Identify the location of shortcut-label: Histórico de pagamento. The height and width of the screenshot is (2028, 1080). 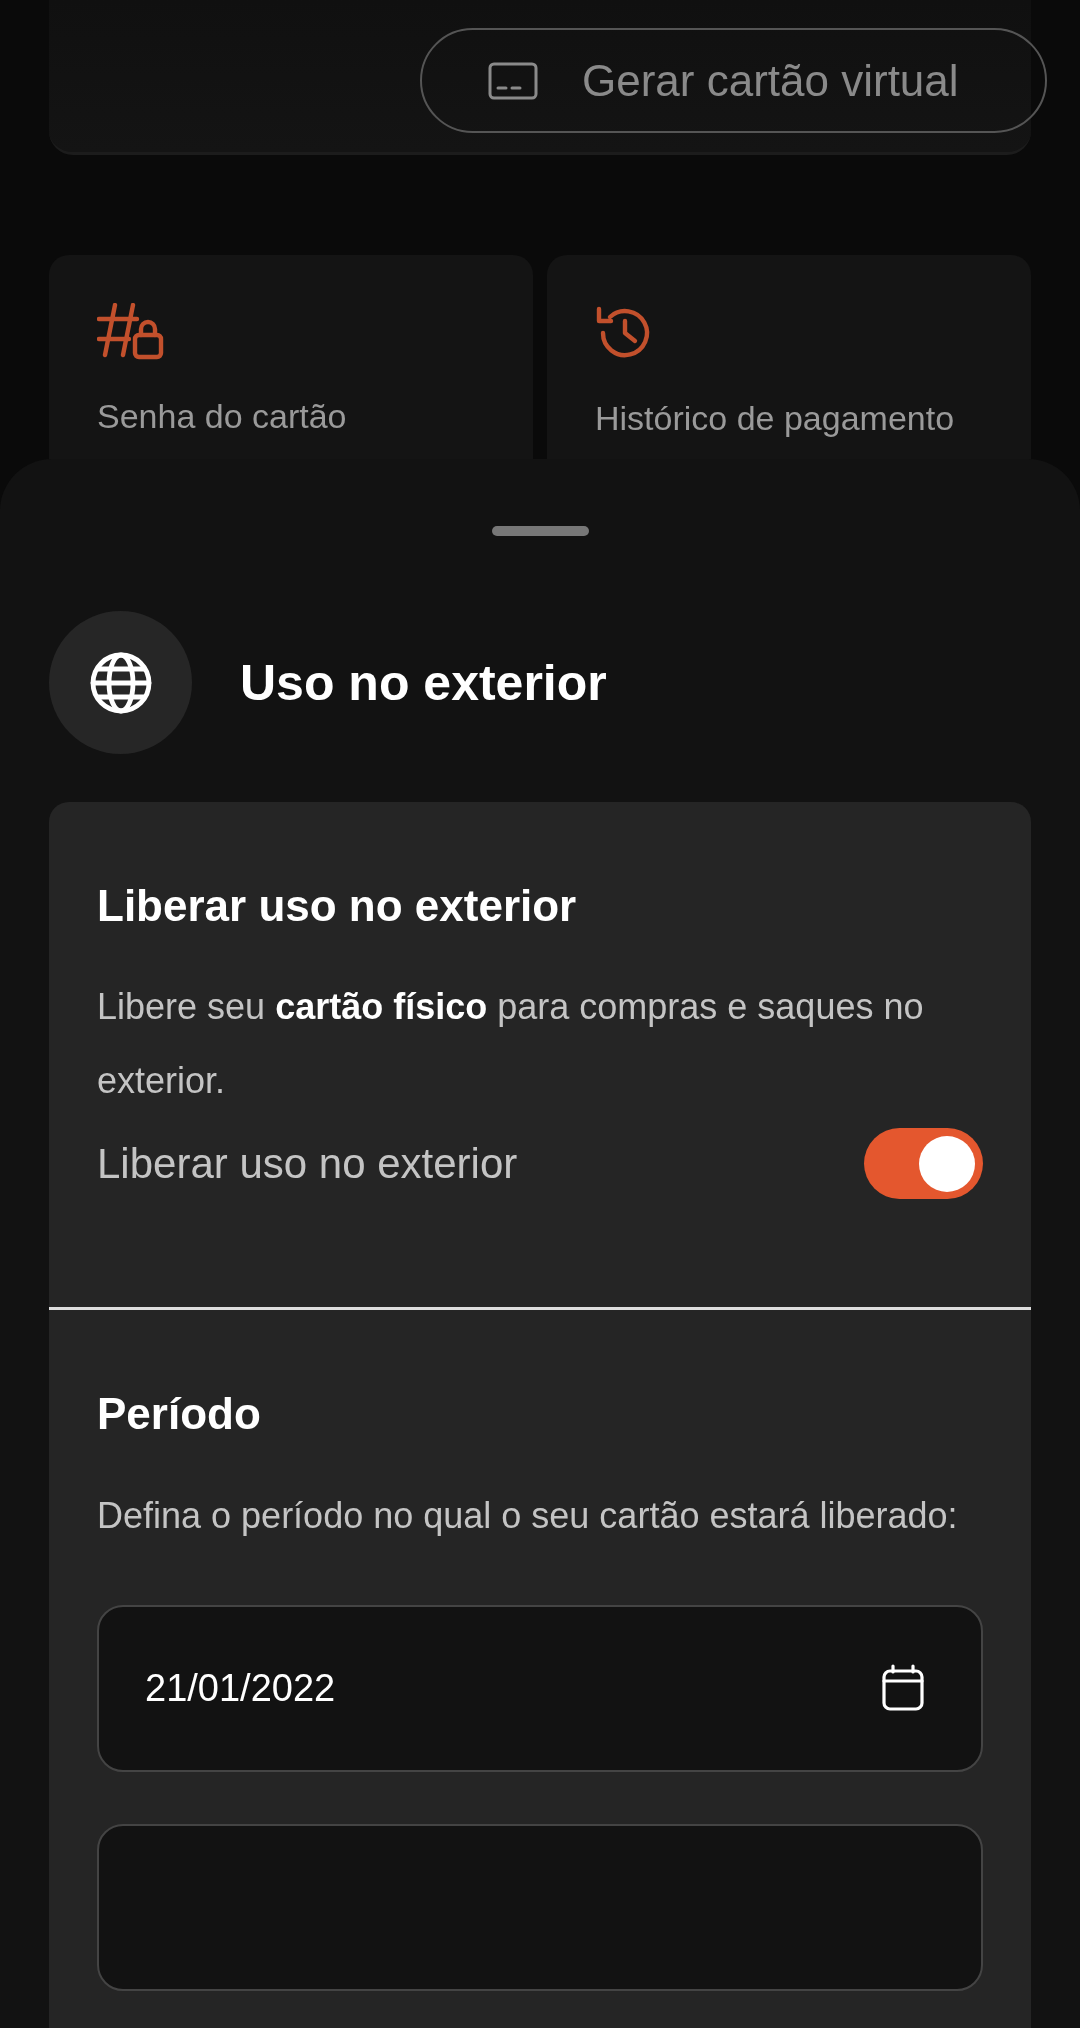
(775, 418).